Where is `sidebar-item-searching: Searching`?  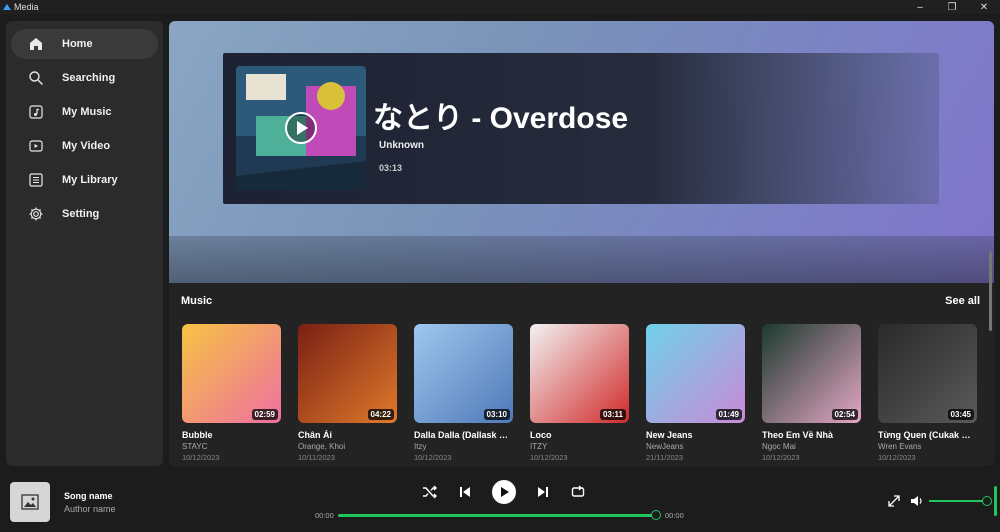 sidebar-item-searching: Searching is located at coordinates (84, 78).